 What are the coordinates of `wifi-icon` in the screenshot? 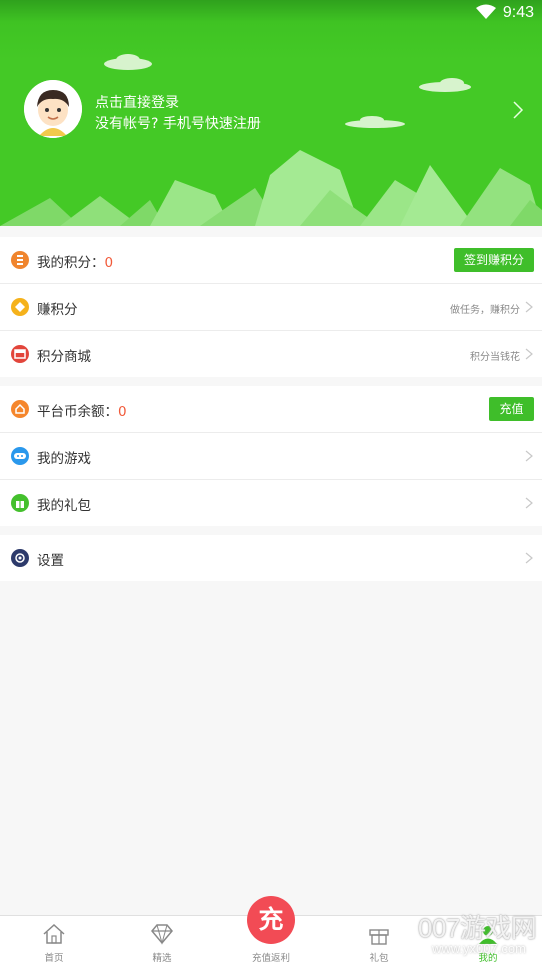 It's located at (486, 11).